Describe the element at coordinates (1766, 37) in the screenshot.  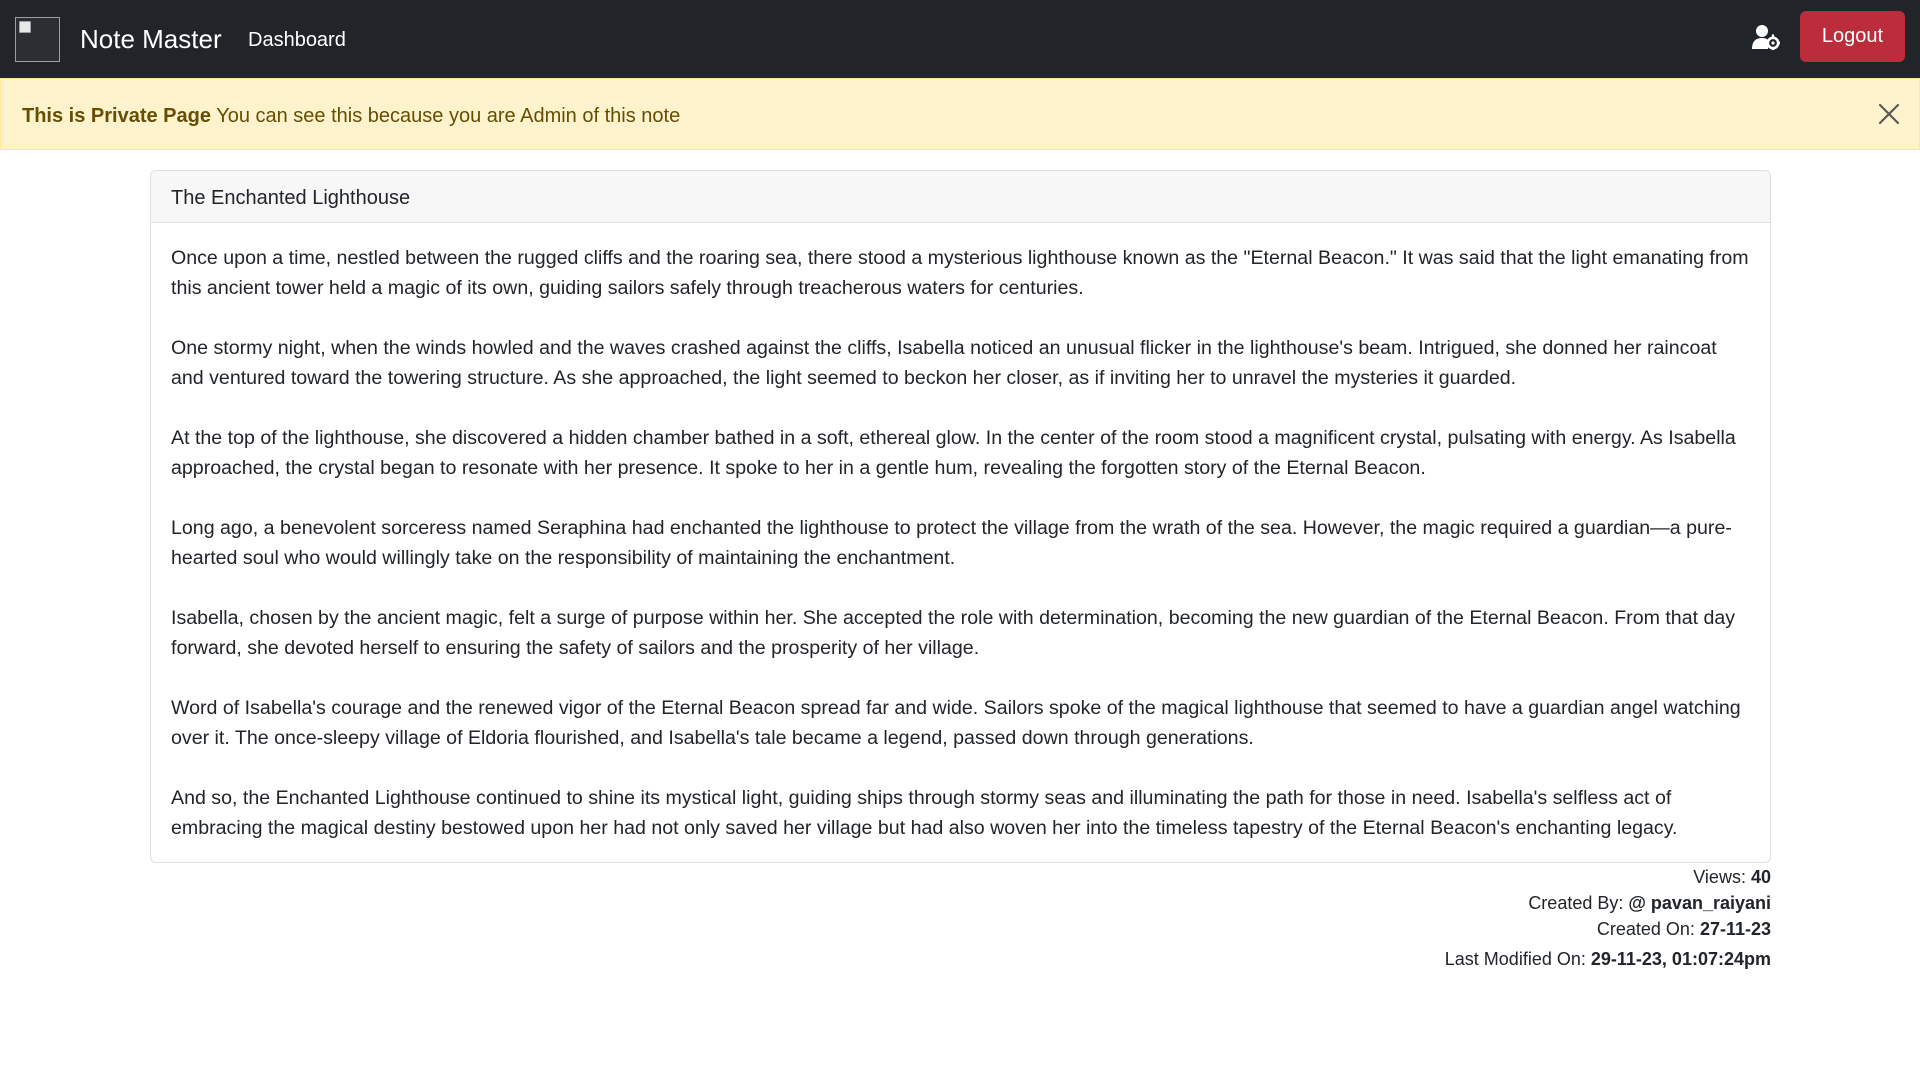
I see `user-settings-icon` at that location.